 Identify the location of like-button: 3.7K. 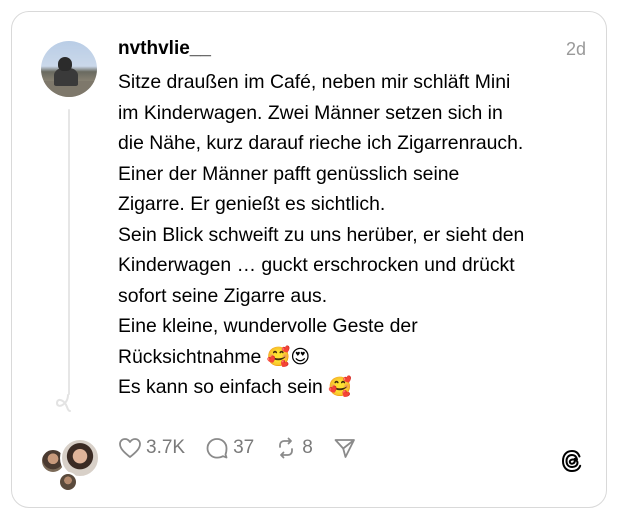
(151, 448).